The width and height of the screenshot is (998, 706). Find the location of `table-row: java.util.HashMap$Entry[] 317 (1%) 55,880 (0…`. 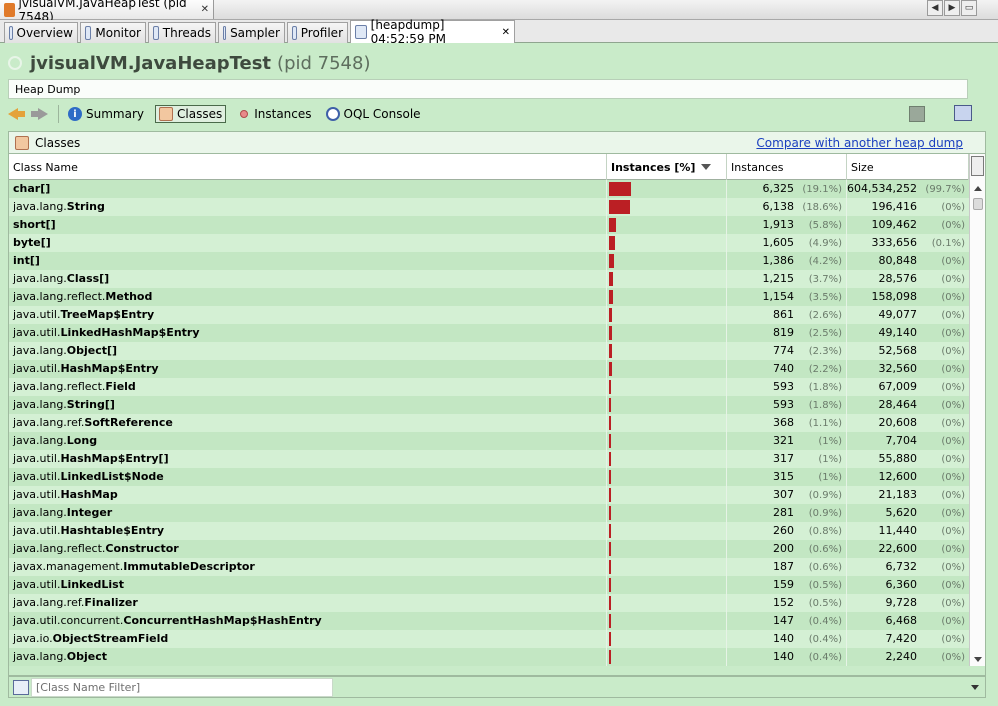

table-row: java.util.HashMap$Entry[] 317 (1%) 55,880 (0… is located at coordinates (489, 459).